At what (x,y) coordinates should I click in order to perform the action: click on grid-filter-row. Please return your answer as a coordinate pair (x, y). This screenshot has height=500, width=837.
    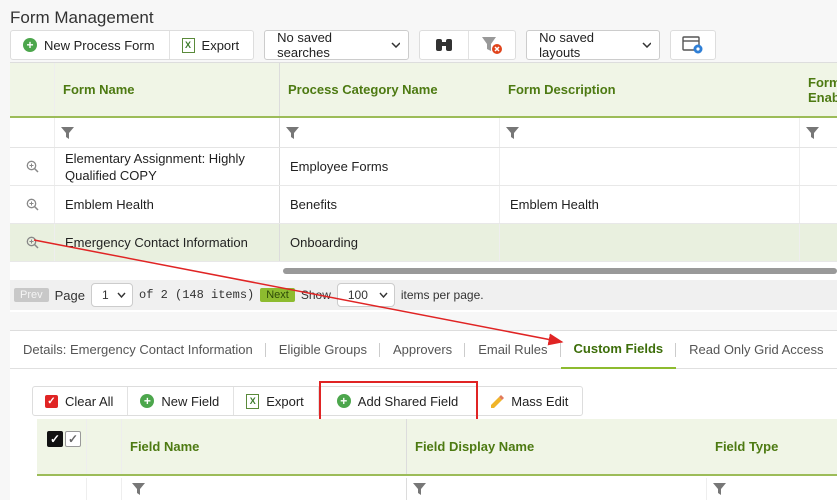
    Looking at the image, I should click on (423, 133).